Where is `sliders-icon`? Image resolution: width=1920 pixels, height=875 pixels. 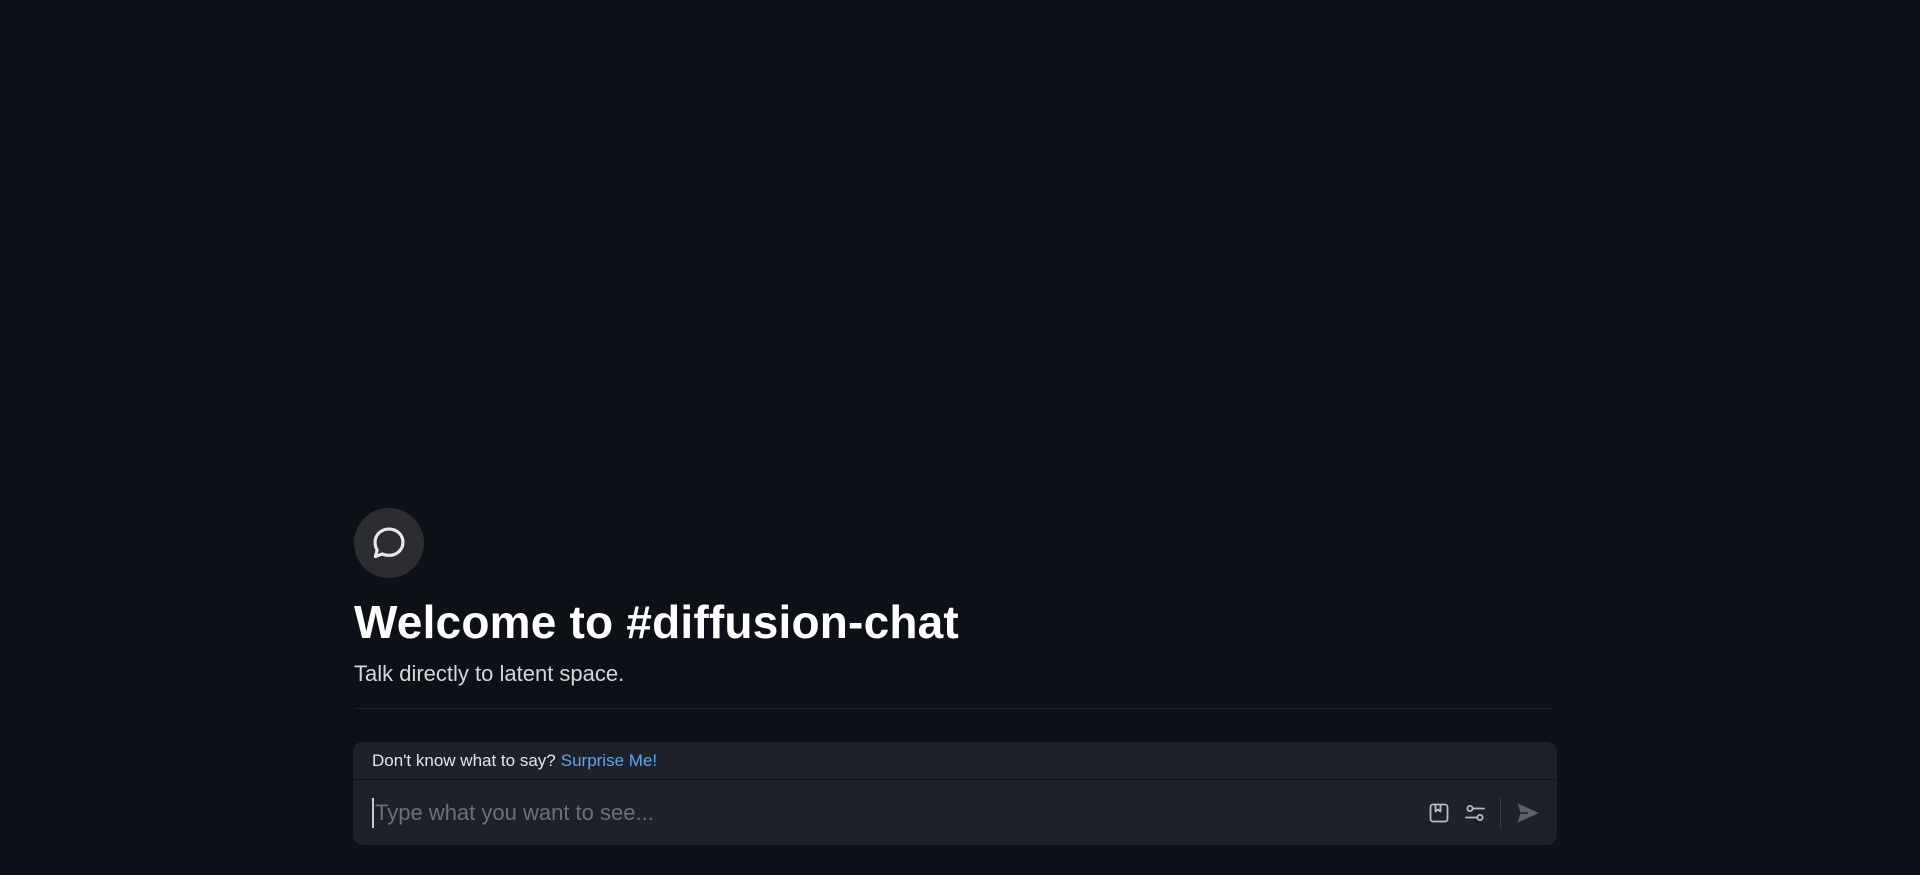 sliders-icon is located at coordinates (1475, 812).